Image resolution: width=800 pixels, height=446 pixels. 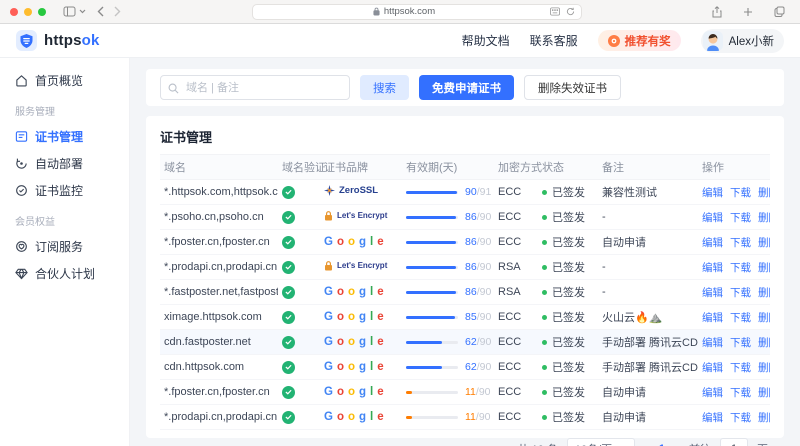 What do you see at coordinates (59, 247) in the screenshot?
I see `sidebar-item-label: 订阅服务` at bounding box center [59, 247].